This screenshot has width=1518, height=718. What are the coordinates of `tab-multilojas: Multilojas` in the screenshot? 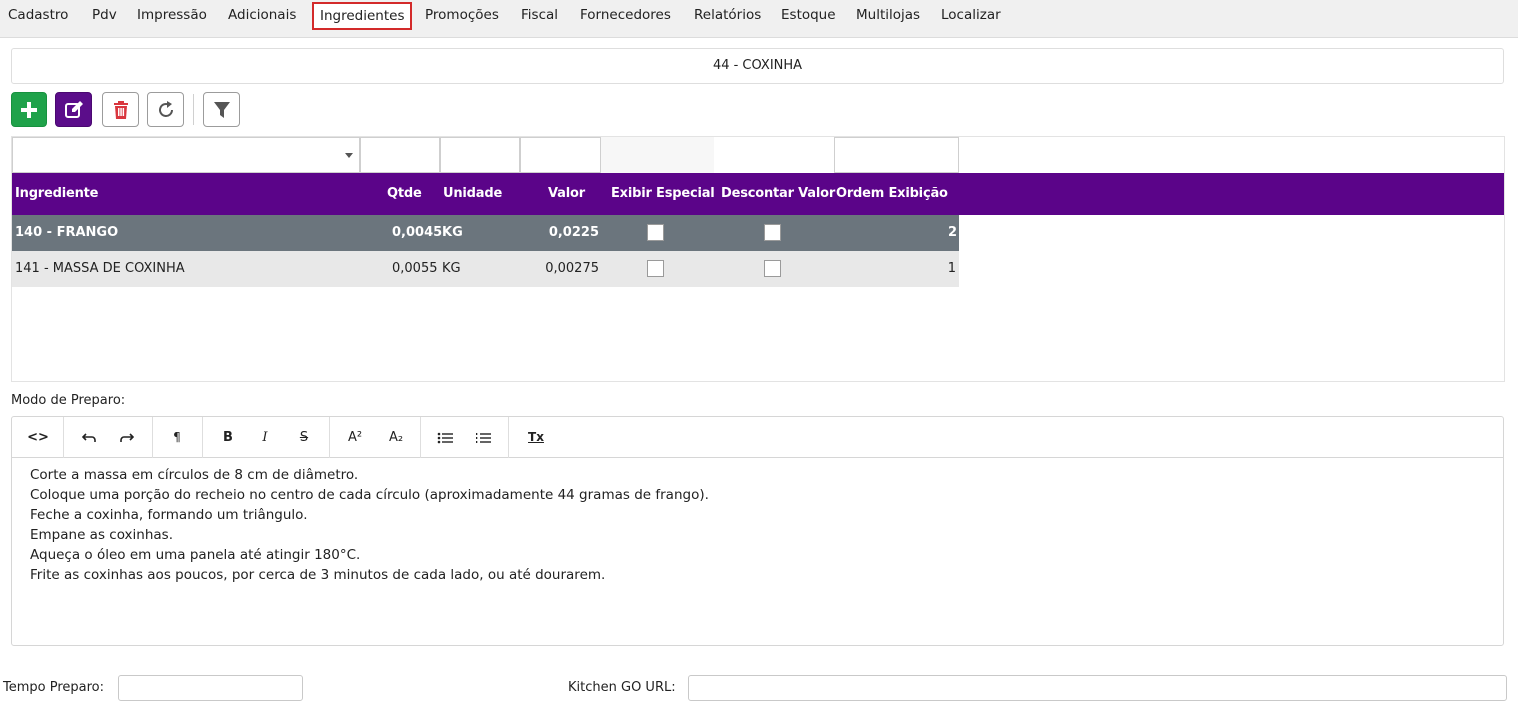 It's located at (888, 19).